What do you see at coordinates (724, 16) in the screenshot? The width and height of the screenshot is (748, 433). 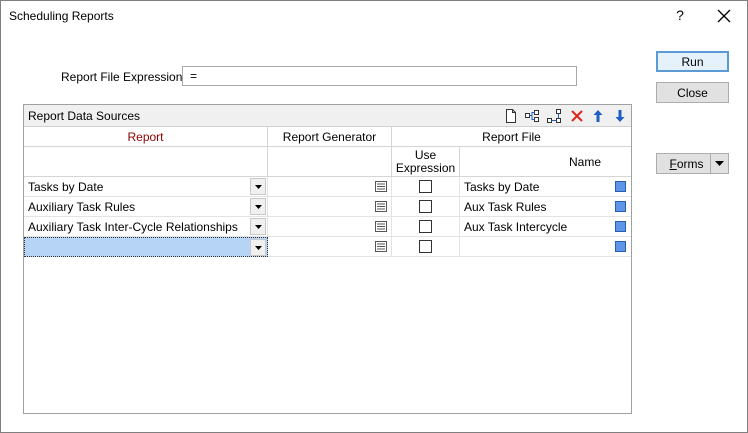 I see `close-icon` at bounding box center [724, 16].